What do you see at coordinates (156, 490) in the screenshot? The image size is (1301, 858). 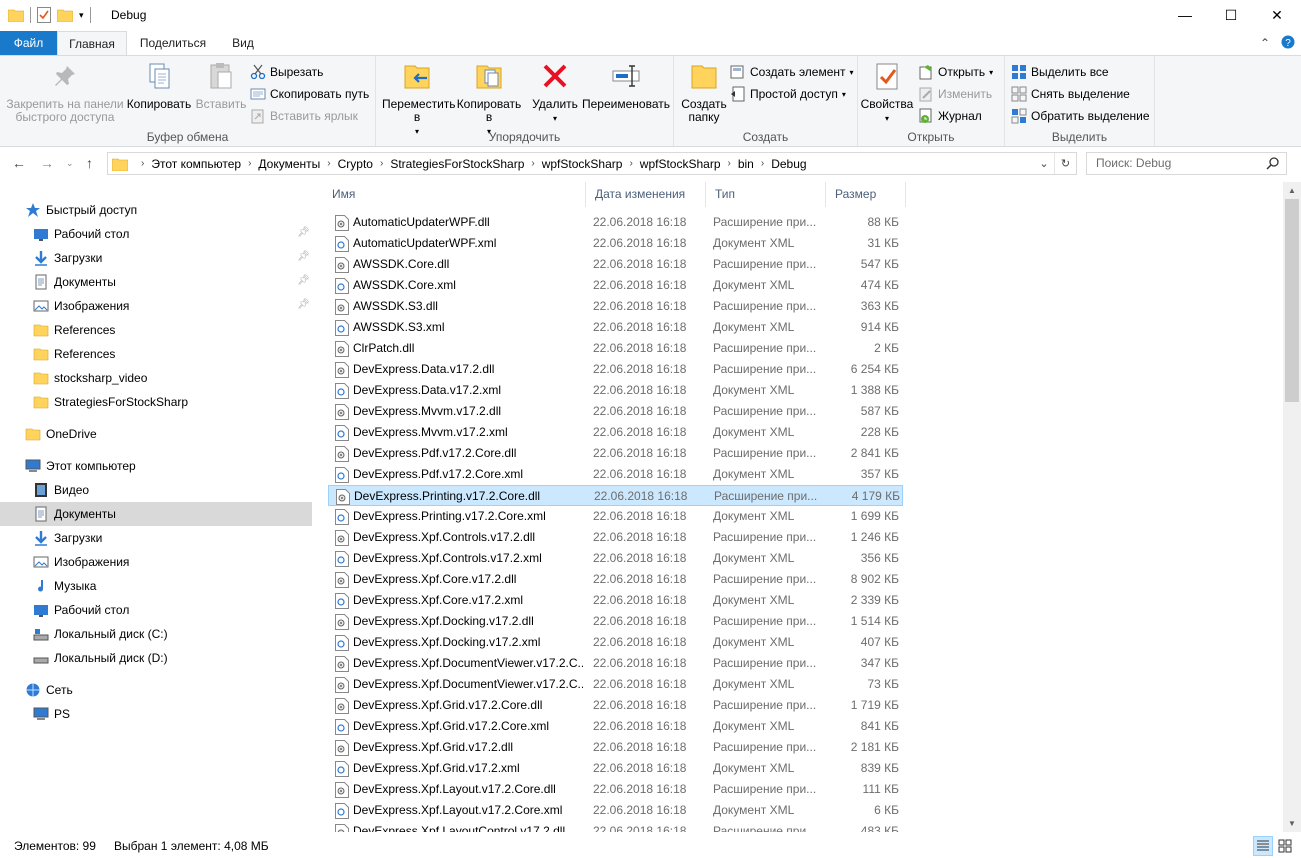 I see `nav-item: Видео` at bounding box center [156, 490].